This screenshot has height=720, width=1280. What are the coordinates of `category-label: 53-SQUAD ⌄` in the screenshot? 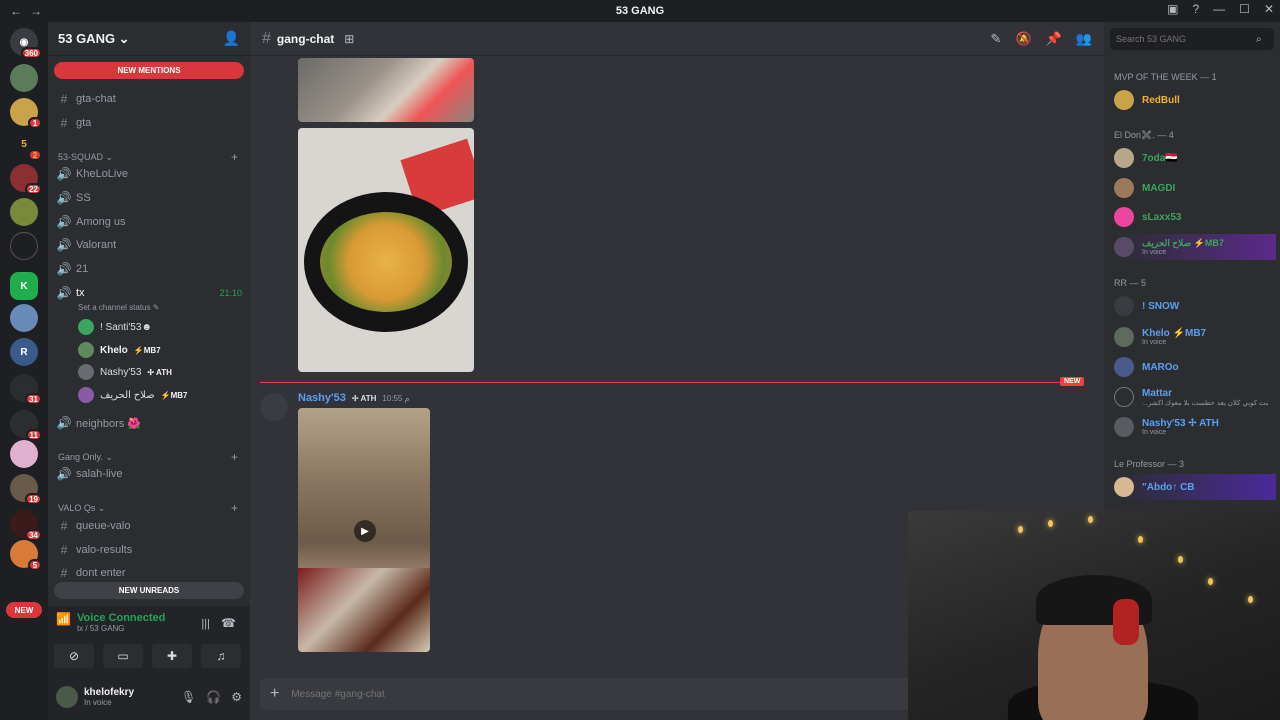 It's located at (86, 156).